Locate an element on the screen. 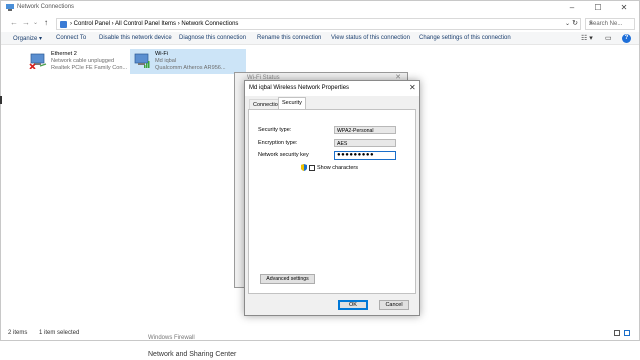 The height and width of the screenshot is (360, 640). cancel-button: Cancel is located at coordinates (394, 305).